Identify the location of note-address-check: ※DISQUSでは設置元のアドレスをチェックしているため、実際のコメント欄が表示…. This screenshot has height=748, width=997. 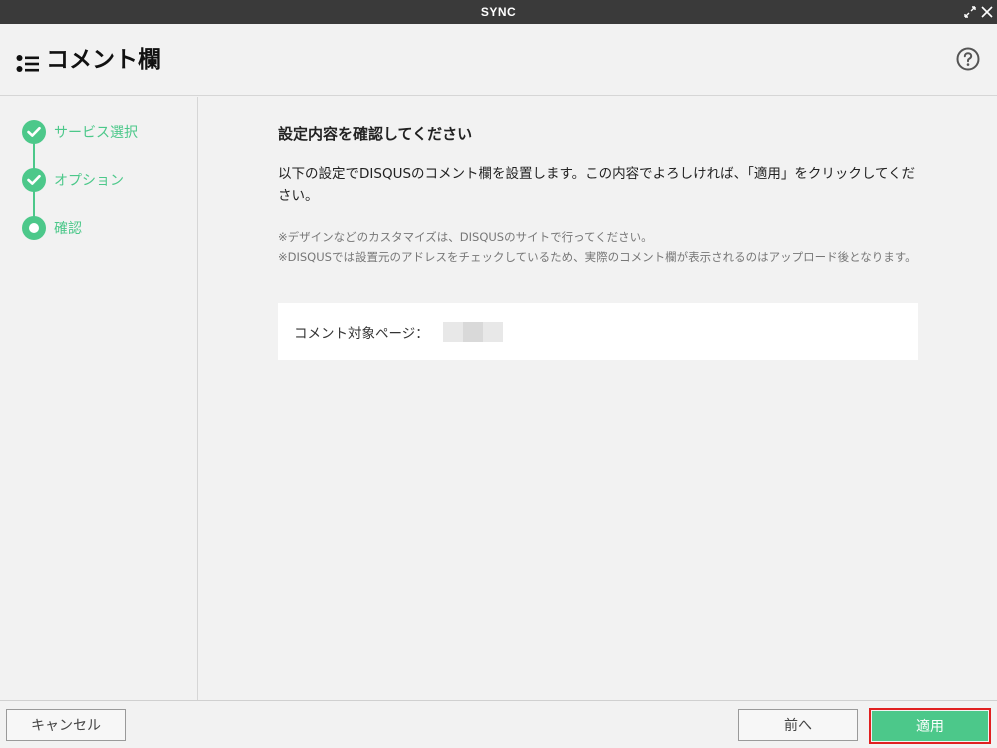
(597, 257).